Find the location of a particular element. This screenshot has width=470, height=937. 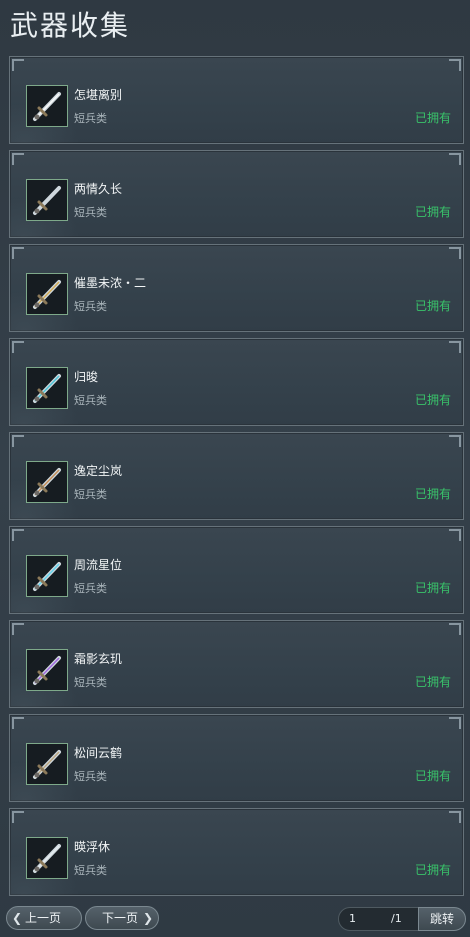

weapon-card: 催墨未浓・二 短兵类 已拥有 is located at coordinates (236, 288).